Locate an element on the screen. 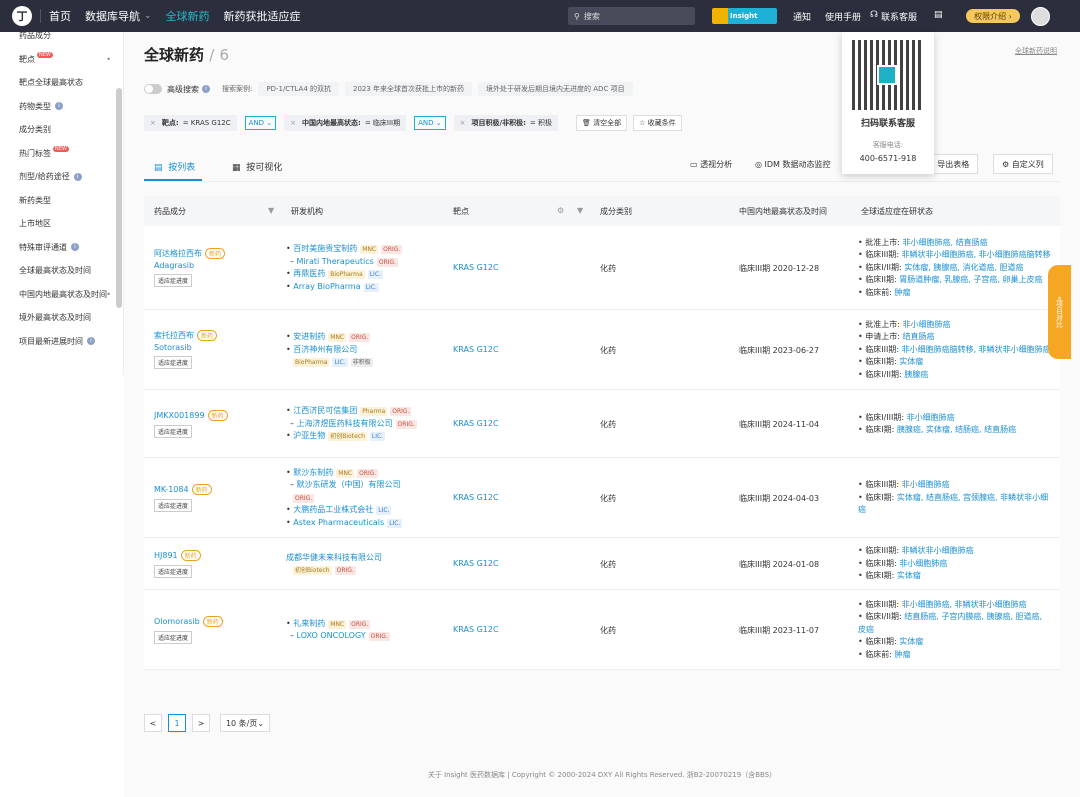  drug-en-name: Adagrasib is located at coordinates (189, 265).